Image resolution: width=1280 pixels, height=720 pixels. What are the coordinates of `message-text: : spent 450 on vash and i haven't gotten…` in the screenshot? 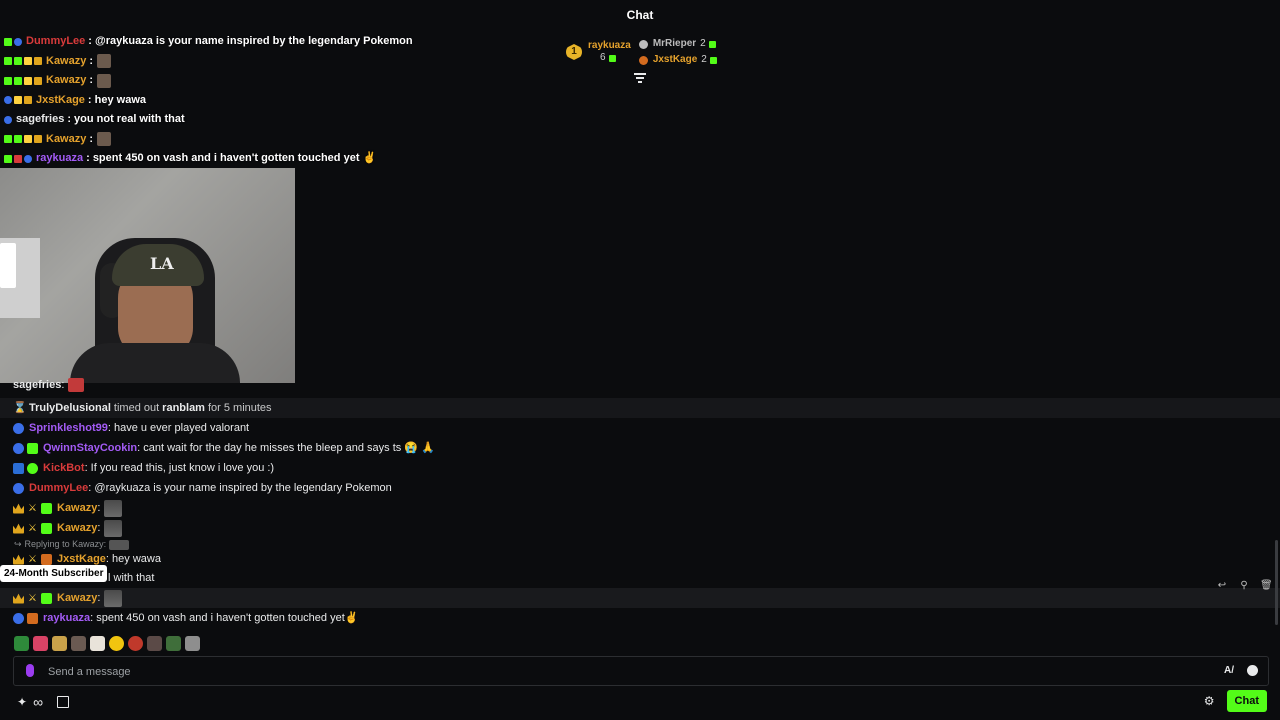 It's located at (224, 618).